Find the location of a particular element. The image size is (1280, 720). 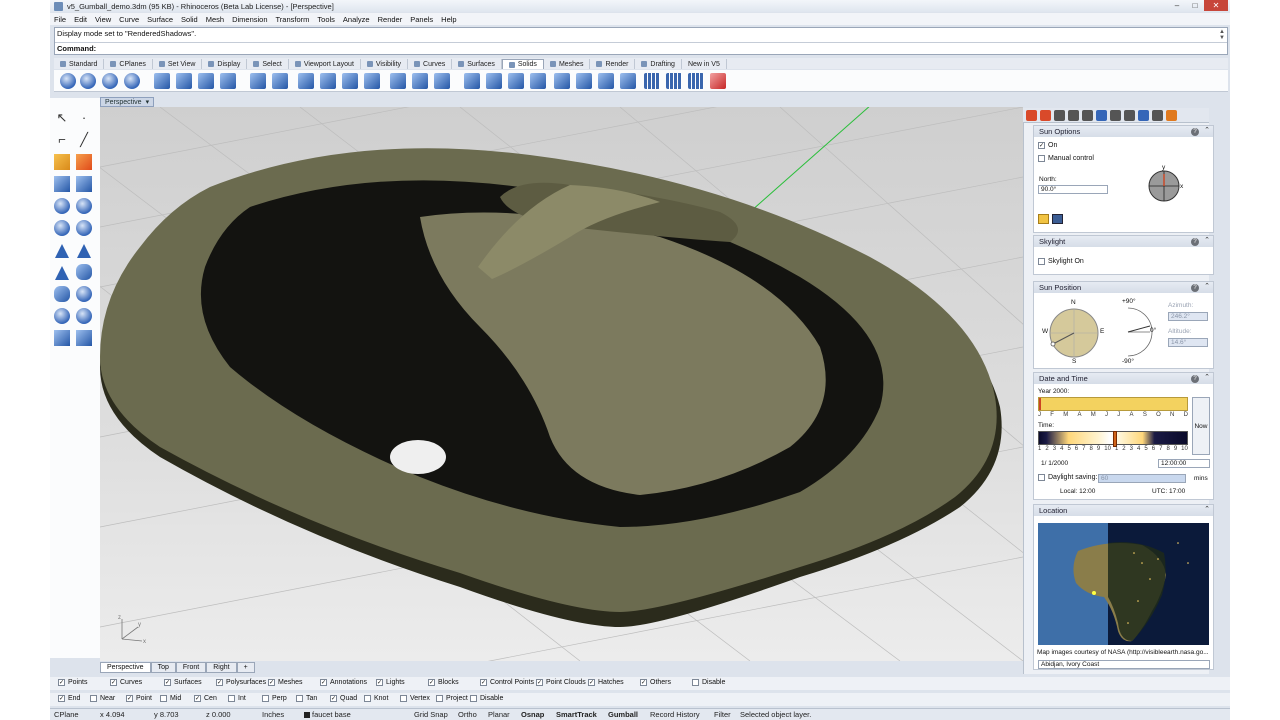

osnap-mid: Mid is located at coordinates (170, 698).